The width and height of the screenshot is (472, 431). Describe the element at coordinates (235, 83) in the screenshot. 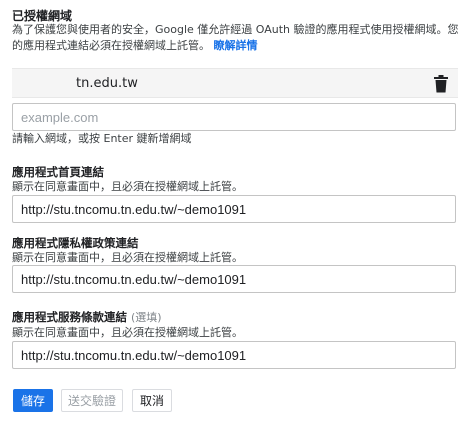

I see `domain-row: tn.edu.tw` at that location.